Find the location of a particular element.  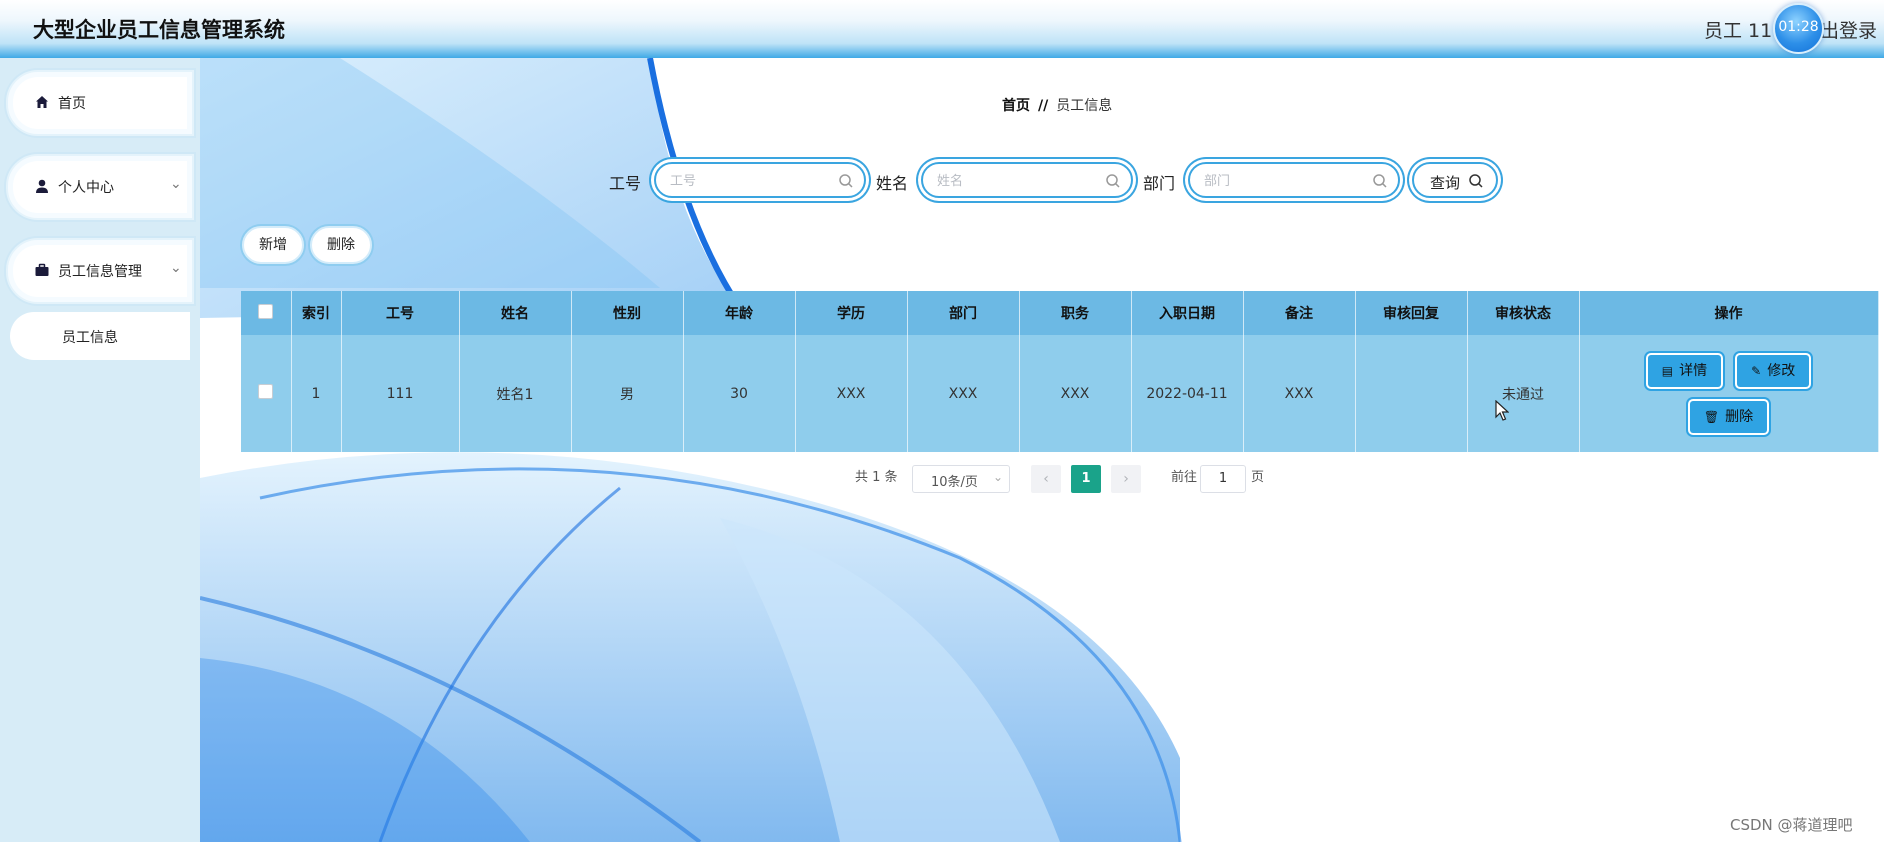

column-header: 操作 is located at coordinates (1729, 313).